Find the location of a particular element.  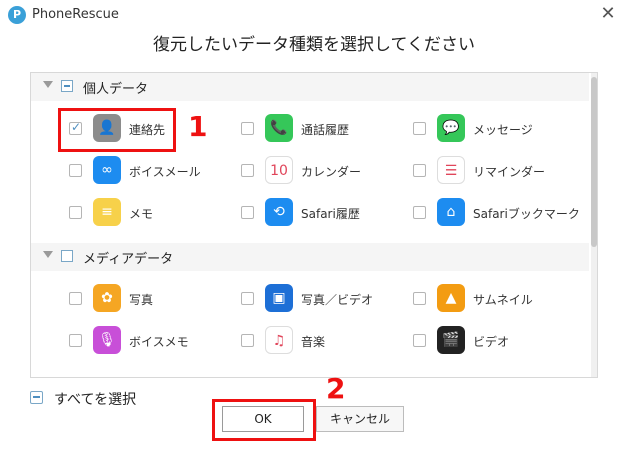

photos-icon: ✿ is located at coordinates (107, 298).